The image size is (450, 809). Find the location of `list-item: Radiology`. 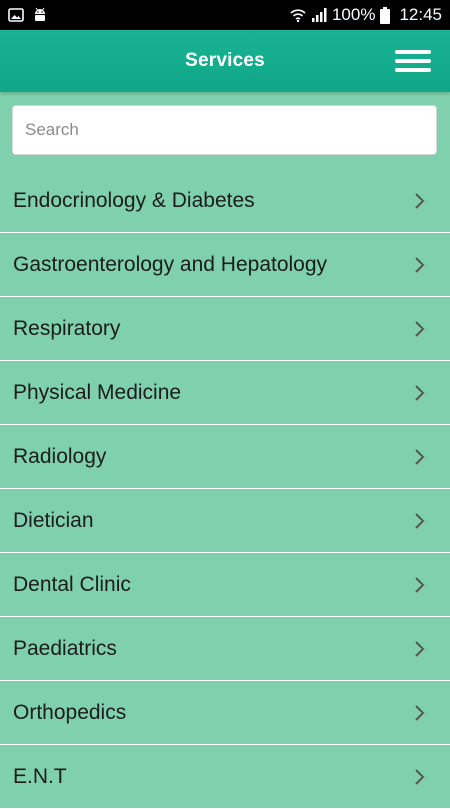

list-item: Radiology is located at coordinates (225, 457).